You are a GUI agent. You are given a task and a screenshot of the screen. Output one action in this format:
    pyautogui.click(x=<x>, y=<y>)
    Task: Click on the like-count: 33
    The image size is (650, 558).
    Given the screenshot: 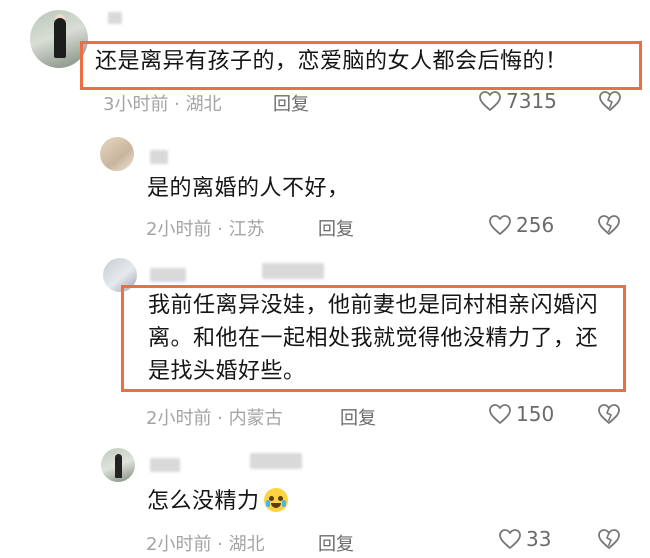 What is the action you would take?
    pyautogui.click(x=539, y=539)
    